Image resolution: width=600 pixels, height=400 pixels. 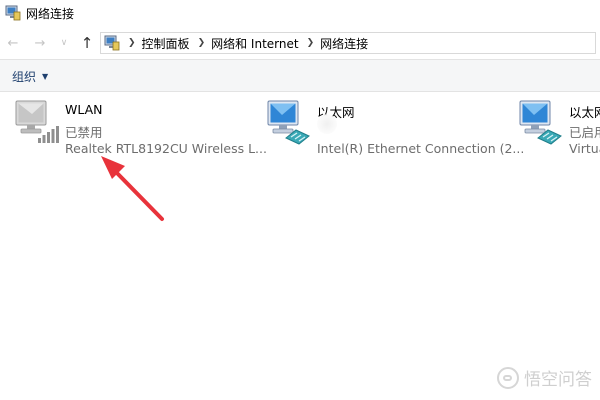 I want to click on up-arrow-icon: ↑, so click(x=87, y=43).